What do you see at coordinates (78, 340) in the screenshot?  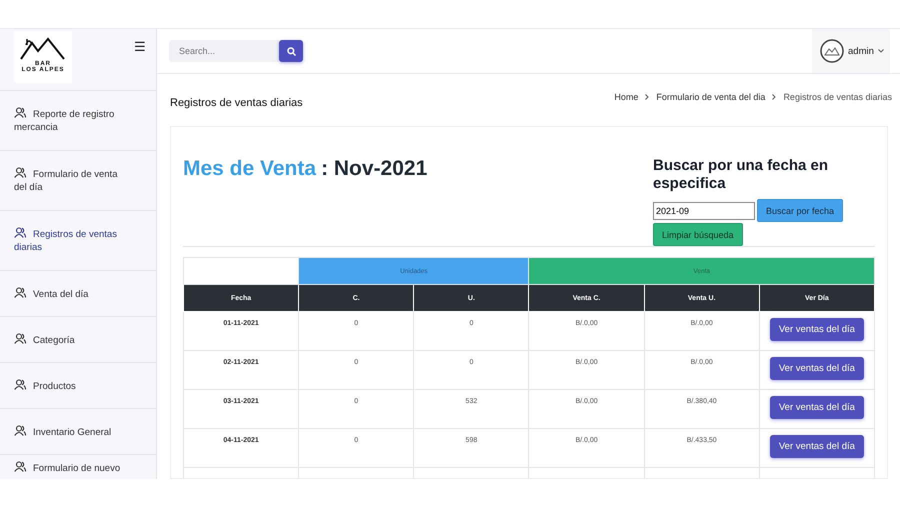 I see `sidebar-item: Categoría` at bounding box center [78, 340].